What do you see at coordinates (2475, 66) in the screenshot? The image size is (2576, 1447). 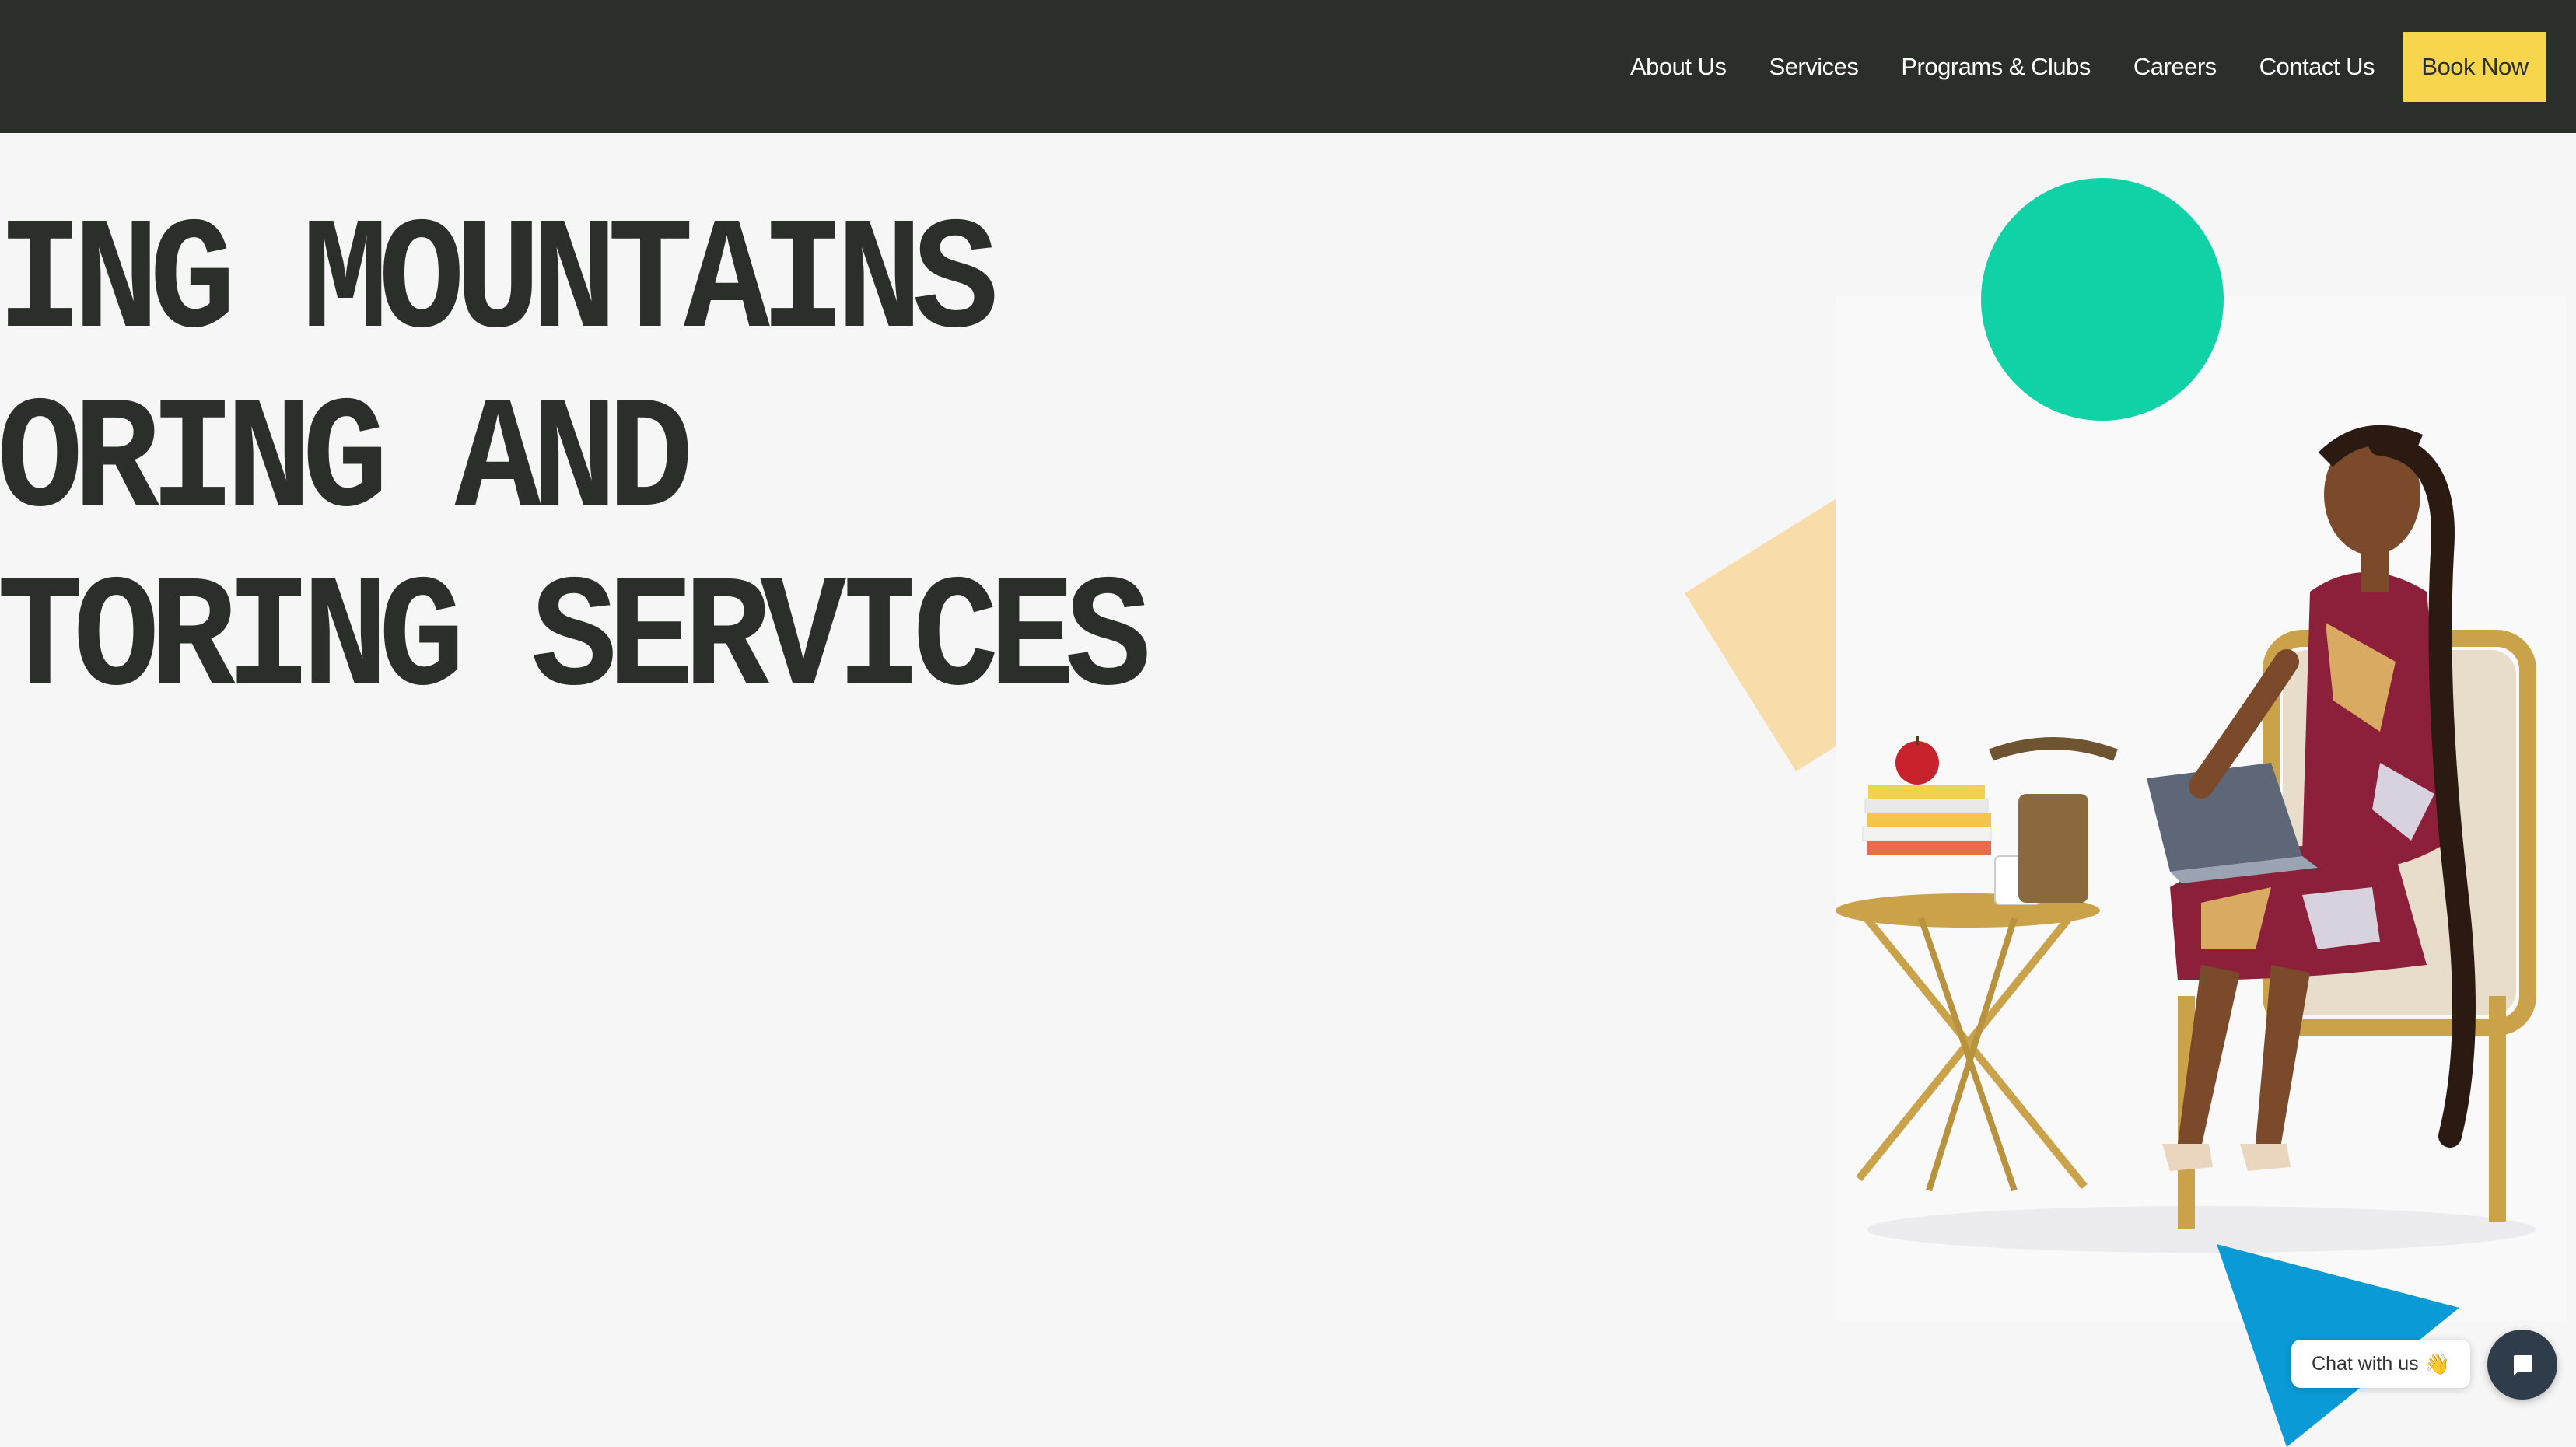 I see `book-now-button: Book Now` at bounding box center [2475, 66].